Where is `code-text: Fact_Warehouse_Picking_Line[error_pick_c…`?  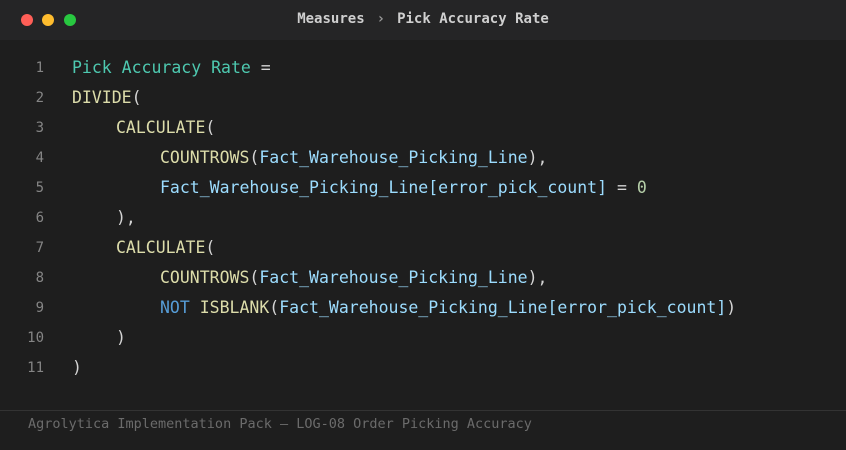 code-text: Fact_Warehouse_Picking_Line[error_pick_c… is located at coordinates (359, 188).